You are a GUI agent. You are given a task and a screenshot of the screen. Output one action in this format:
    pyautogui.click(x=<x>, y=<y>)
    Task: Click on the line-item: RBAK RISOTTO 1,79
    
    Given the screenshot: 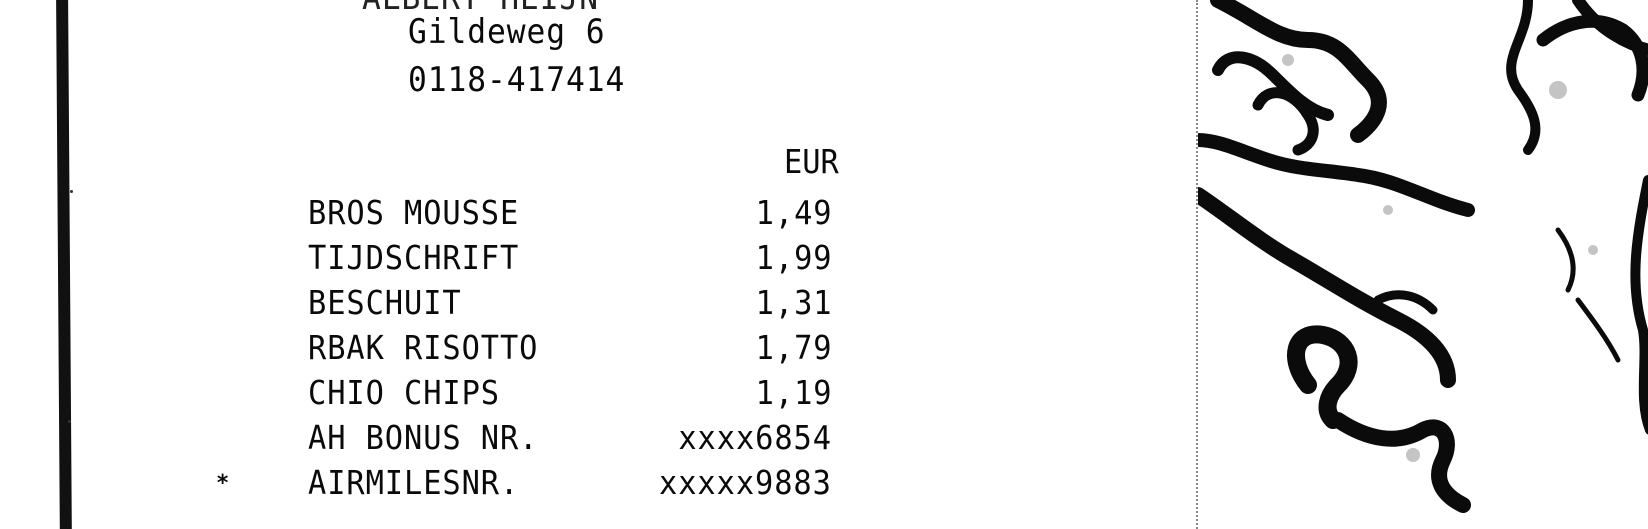 What is the action you would take?
    pyautogui.click(x=500, y=344)
    